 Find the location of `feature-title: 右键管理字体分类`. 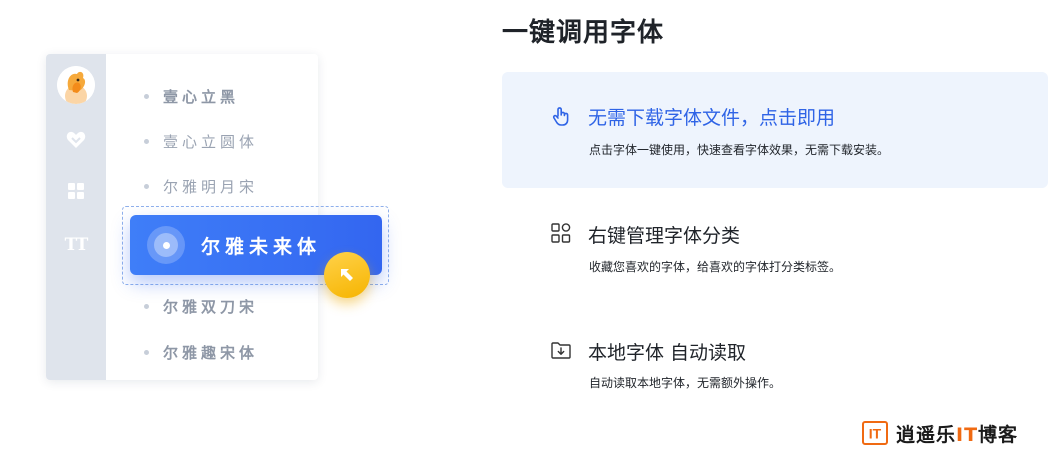

feature-title: 右键管理字体分类 is located at coordinates (664, 236).